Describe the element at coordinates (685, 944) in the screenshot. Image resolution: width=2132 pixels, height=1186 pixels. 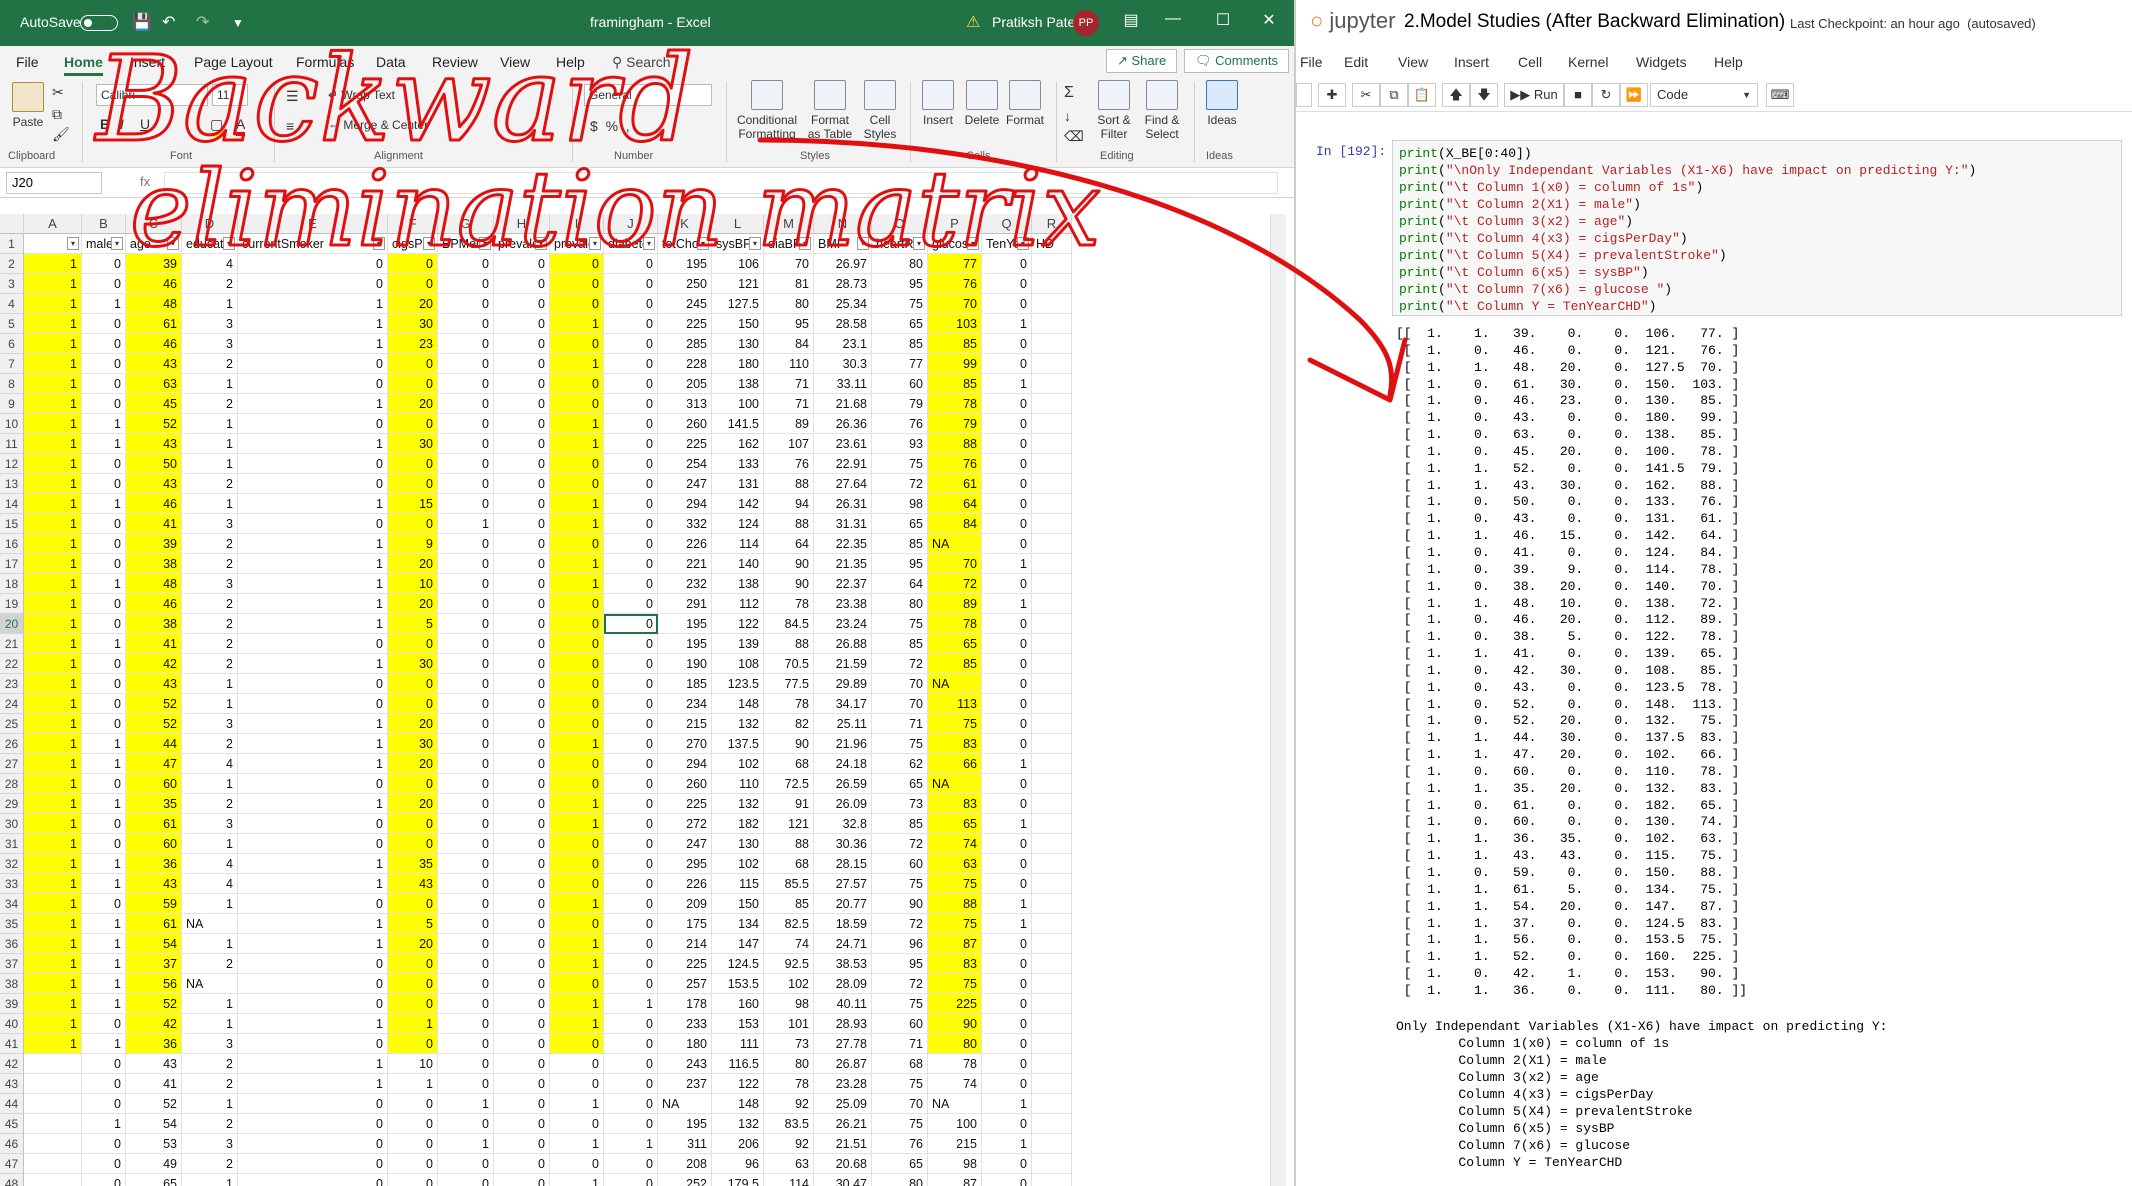
I see `table-cell: 214` at that location.